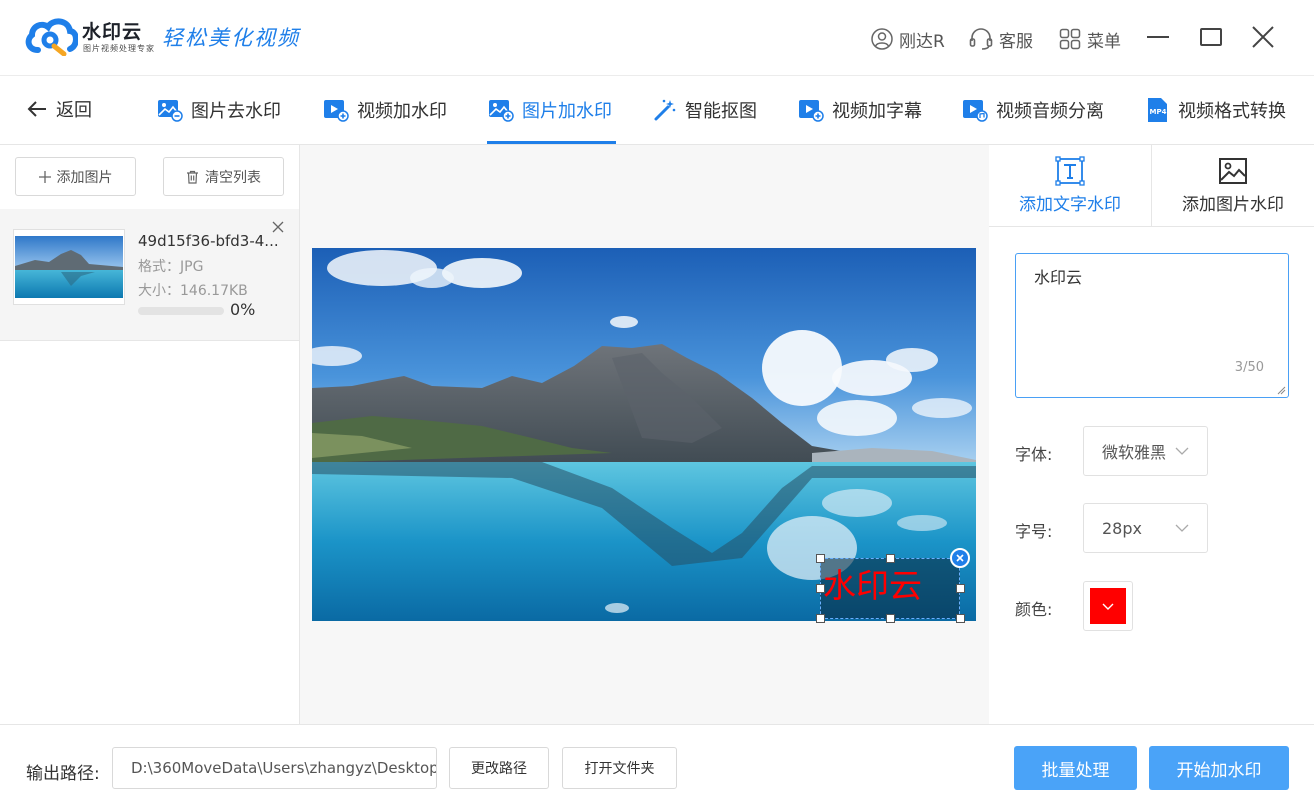  What do you see at coordinates (1070, 39) in the screenshot?
I see `grid-menu-icon` at bounding box center [1070, 39].